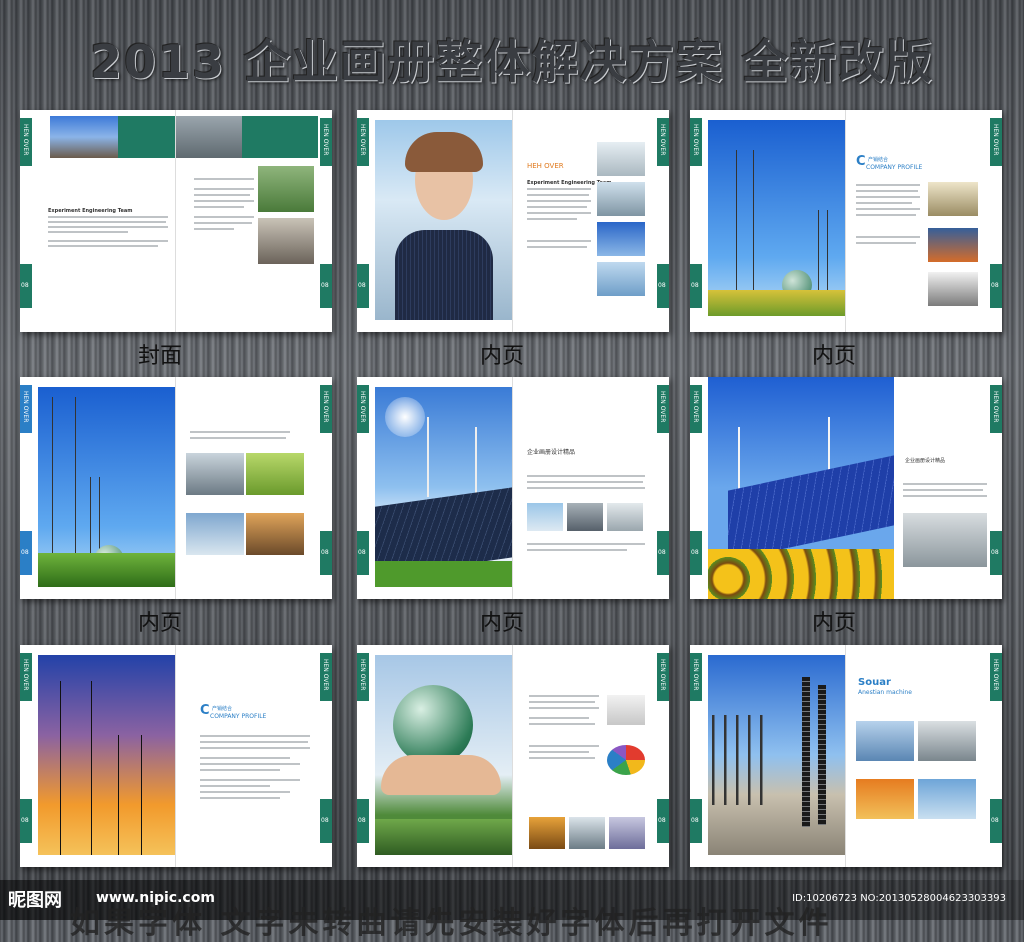 This screenshot has height=942, width=1024. I want to click on tower-shape, so click(823, 250).